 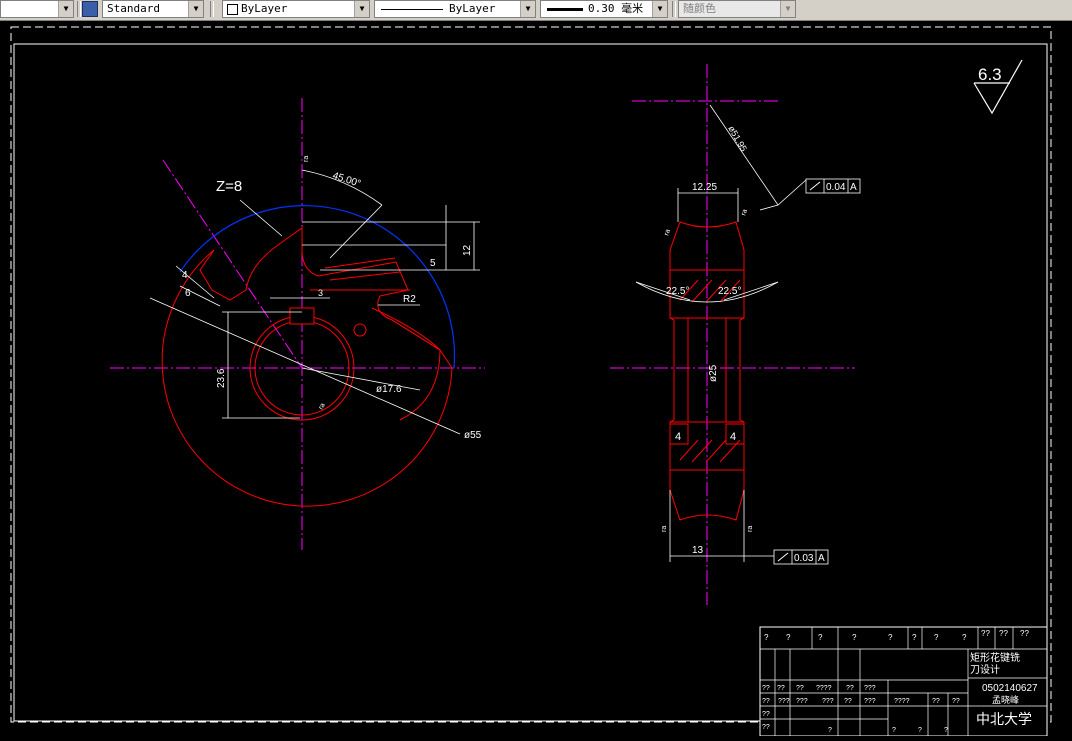 I want to click on tooth-lines, so click(x=375, y=304).